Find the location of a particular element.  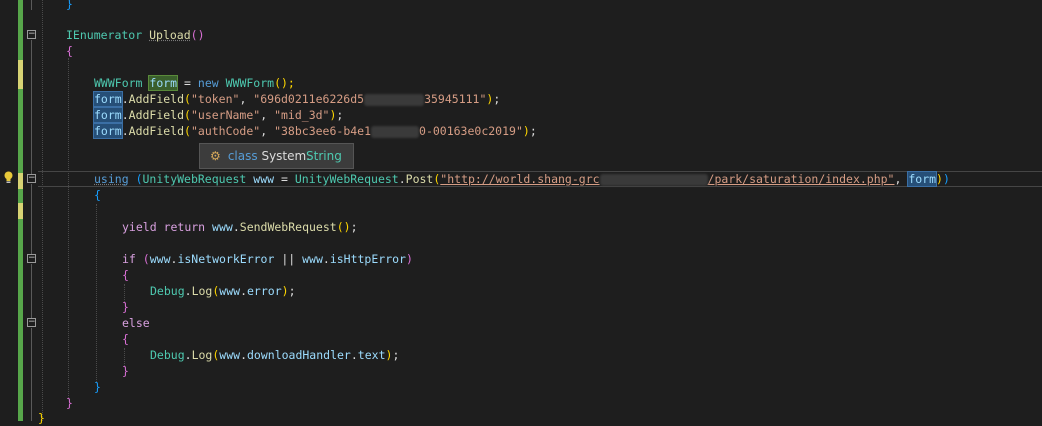

quickinfo-tooltip: ⚙ class System.String is located at coordinates (276, 156).